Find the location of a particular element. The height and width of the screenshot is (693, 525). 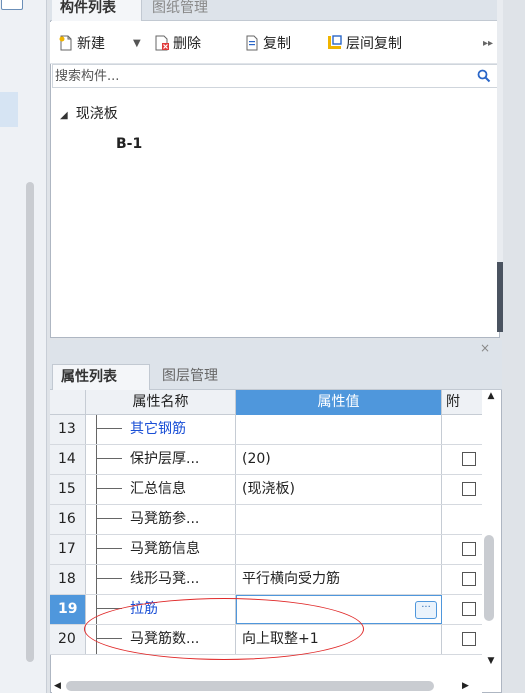

property-name-cell: 拉筋 is located at coordinates (161, 609).